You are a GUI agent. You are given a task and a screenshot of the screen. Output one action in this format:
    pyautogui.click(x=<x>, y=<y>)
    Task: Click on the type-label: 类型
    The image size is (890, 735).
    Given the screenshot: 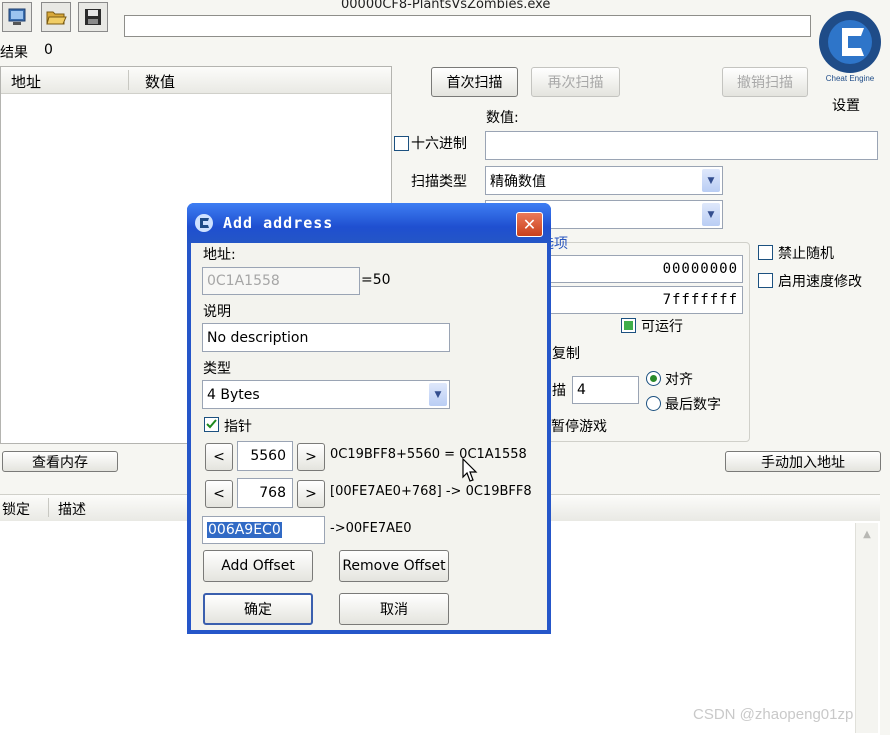 What is the action you would take?
    pyautogui.click(x=217, y=369)
    